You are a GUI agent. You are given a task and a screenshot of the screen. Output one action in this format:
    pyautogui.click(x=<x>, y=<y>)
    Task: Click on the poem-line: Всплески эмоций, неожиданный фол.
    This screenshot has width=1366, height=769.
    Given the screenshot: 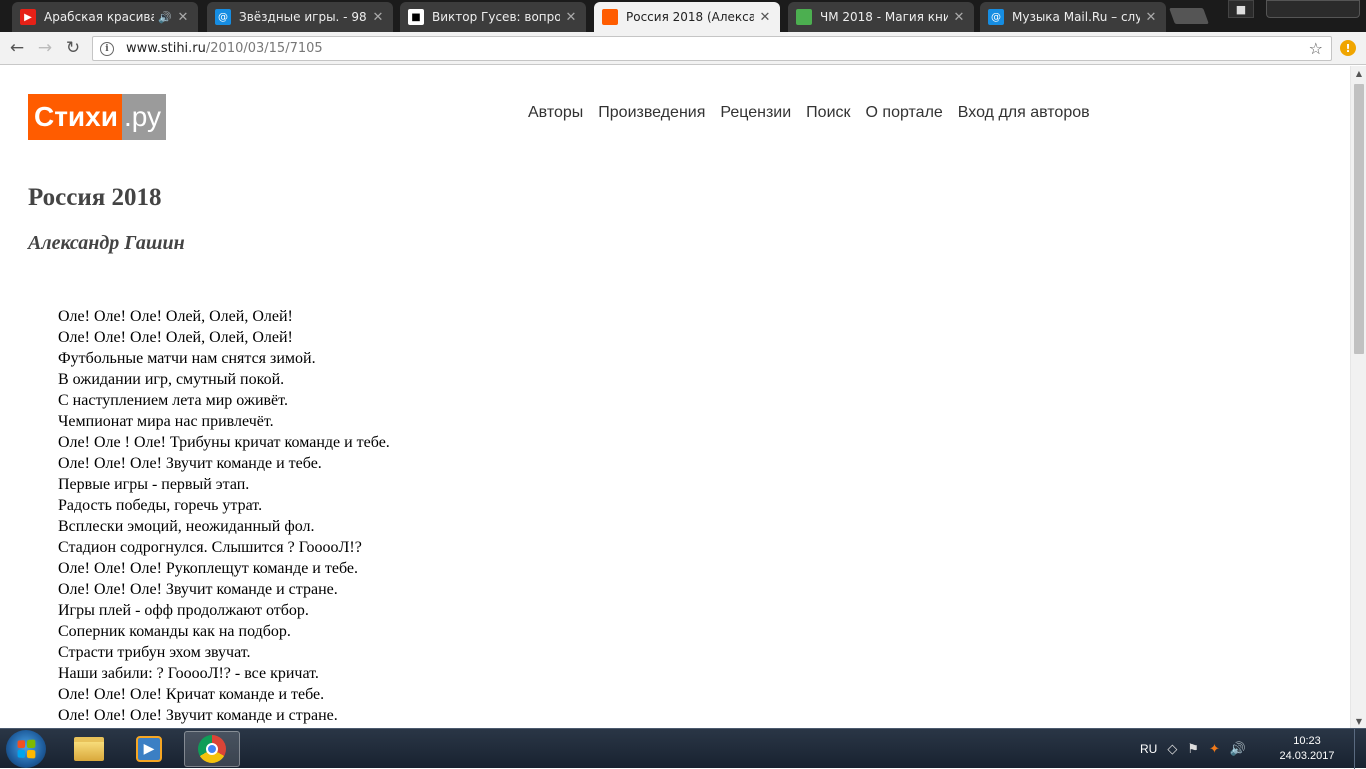 What is the action you would take?
    pyautogui.click(x=186, y=526)
    